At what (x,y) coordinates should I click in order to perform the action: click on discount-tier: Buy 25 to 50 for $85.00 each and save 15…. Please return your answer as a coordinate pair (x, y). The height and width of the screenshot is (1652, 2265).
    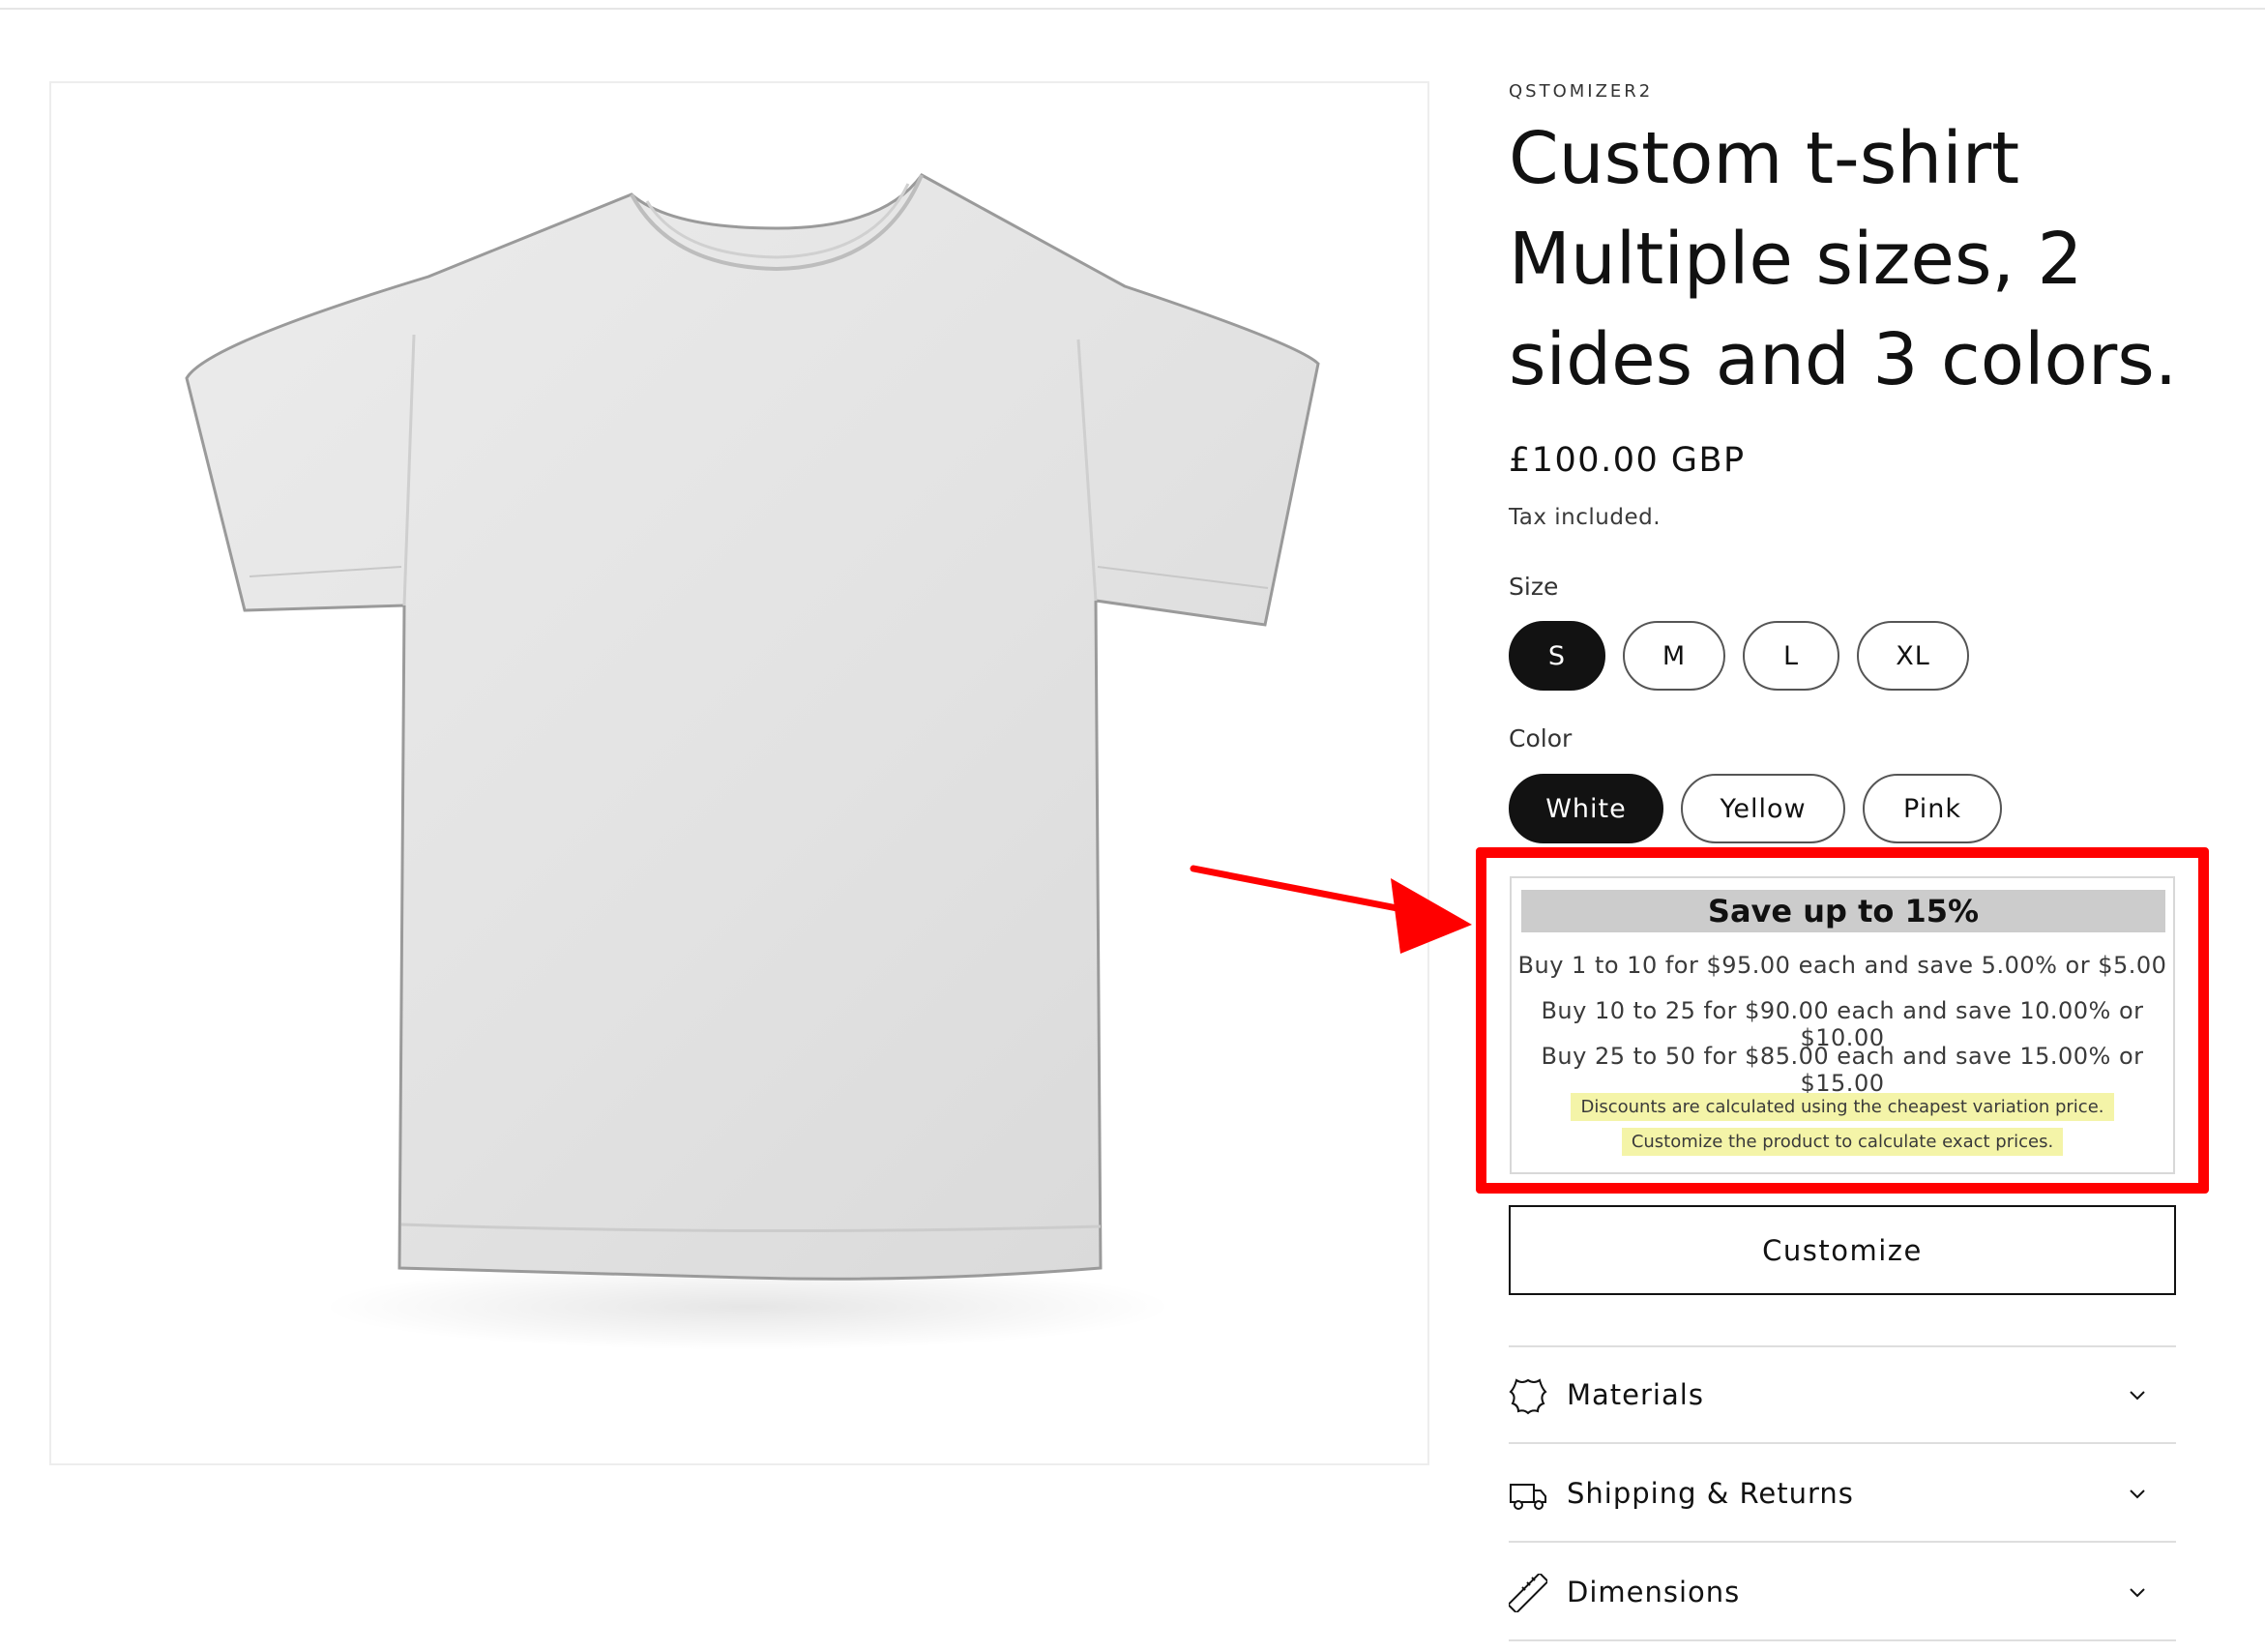
    Looking at the image, I should click on (1842, 1070).